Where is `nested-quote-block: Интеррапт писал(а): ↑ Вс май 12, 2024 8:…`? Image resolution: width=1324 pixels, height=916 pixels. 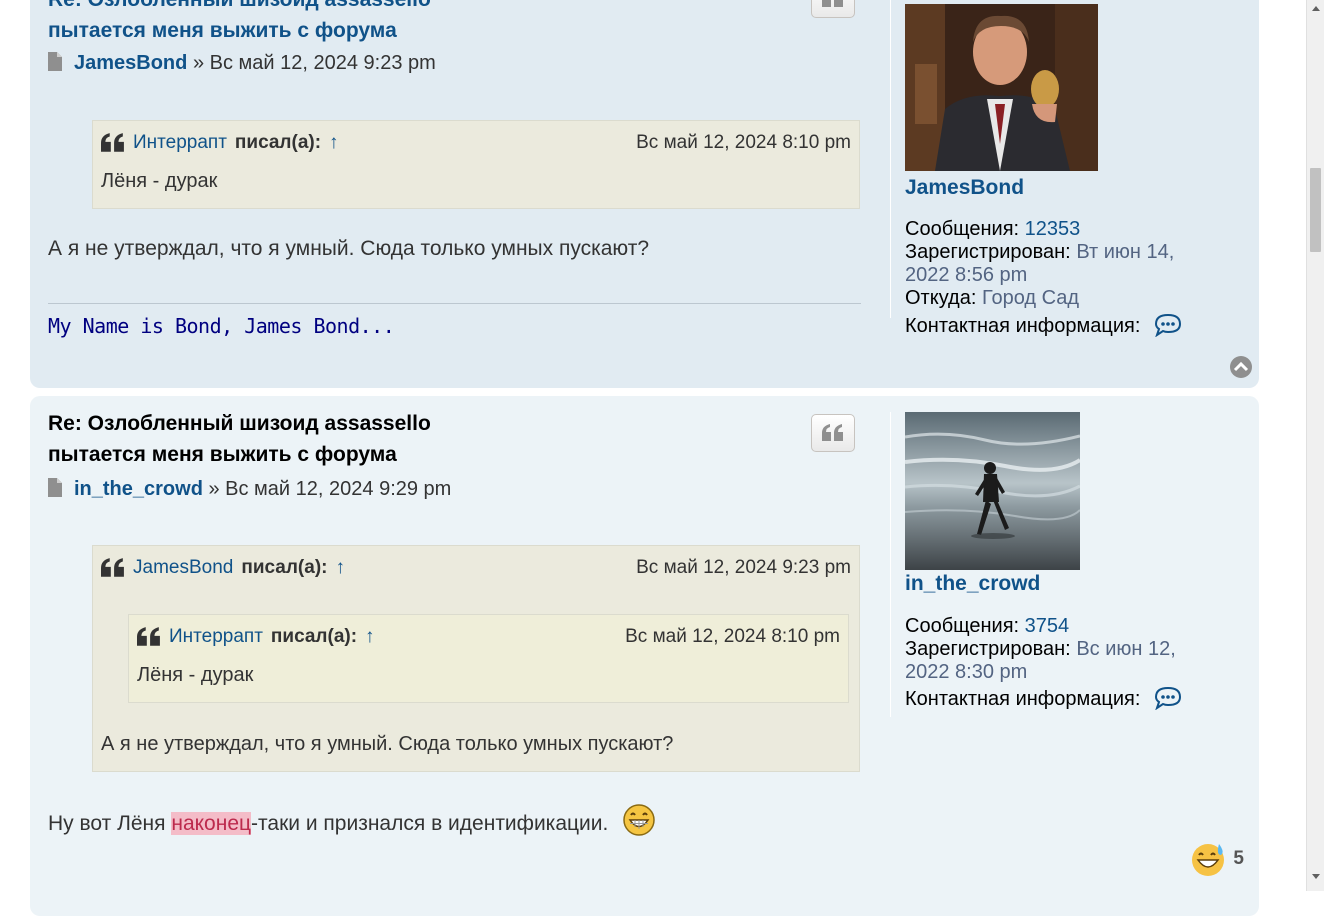 nested-quote-block: Интеррапт писал(а): ↑ Вс май 12, 2024 8:… is located at coordinates (488, 658).